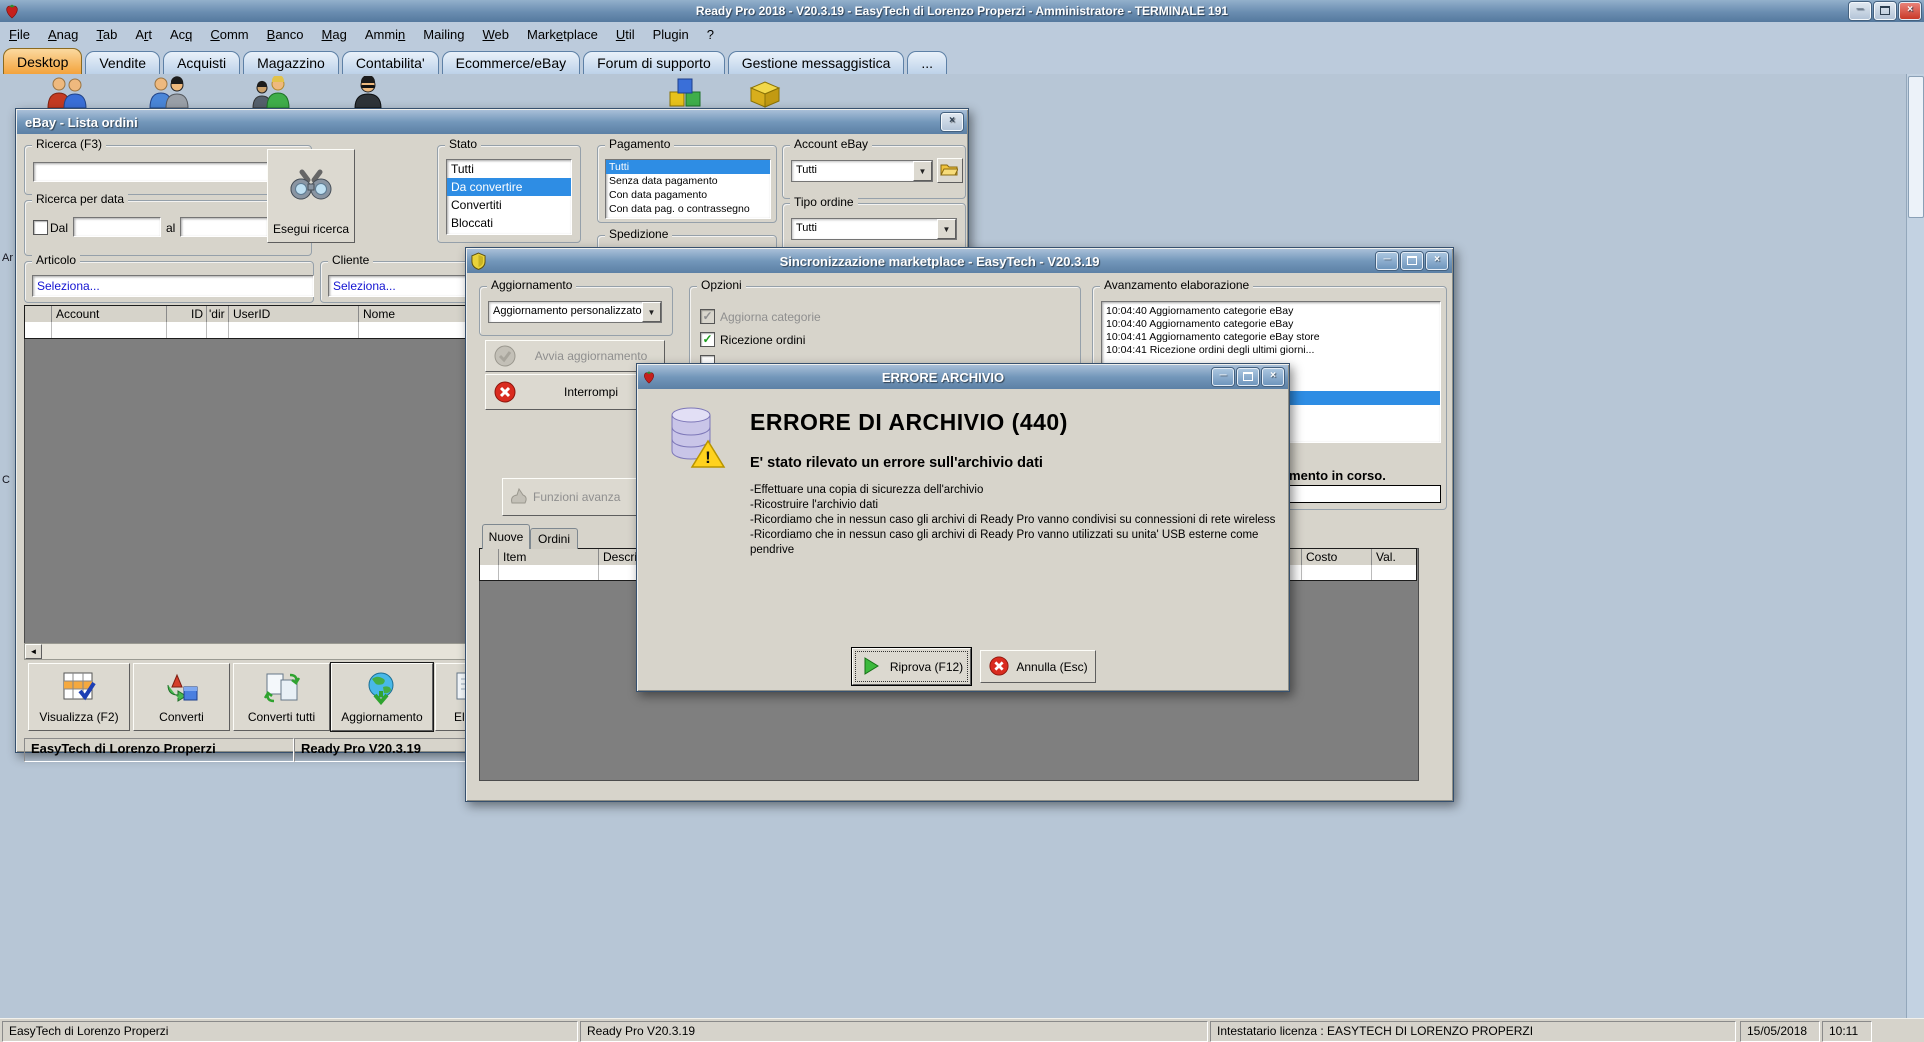 This screenshot has height=1042, width=1924. Describe the element at coordinates (117, 227) in the screenshot. I see `data-dal-input` at that location.